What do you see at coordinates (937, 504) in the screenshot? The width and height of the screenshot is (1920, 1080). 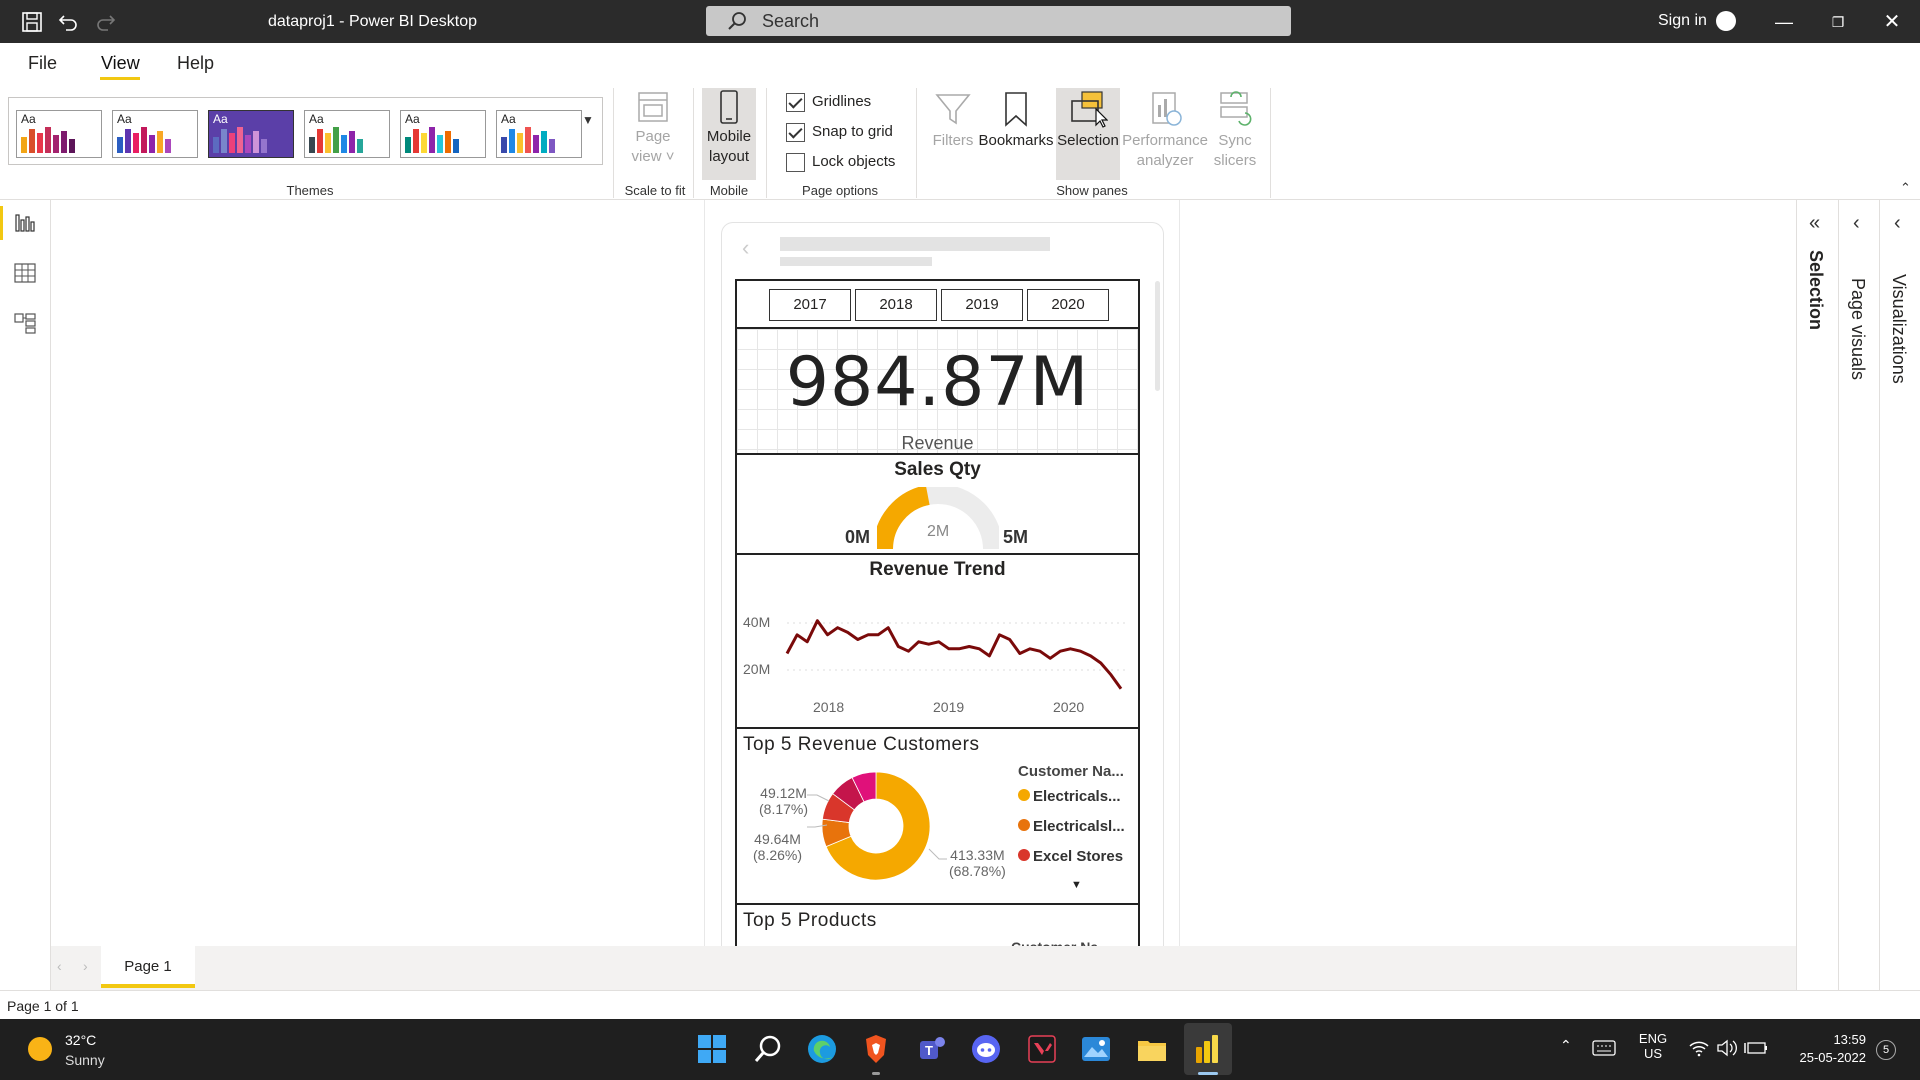 I see `sales-qty-gauge: Sales Qty 0M 5M 2M` at bounding box center [937, 504].